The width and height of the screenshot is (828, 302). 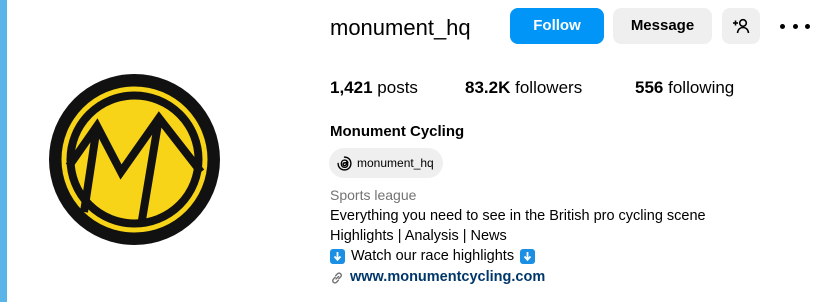 I want to click on website-url: www.monumentcycling.com, so click(x=448, y=277).